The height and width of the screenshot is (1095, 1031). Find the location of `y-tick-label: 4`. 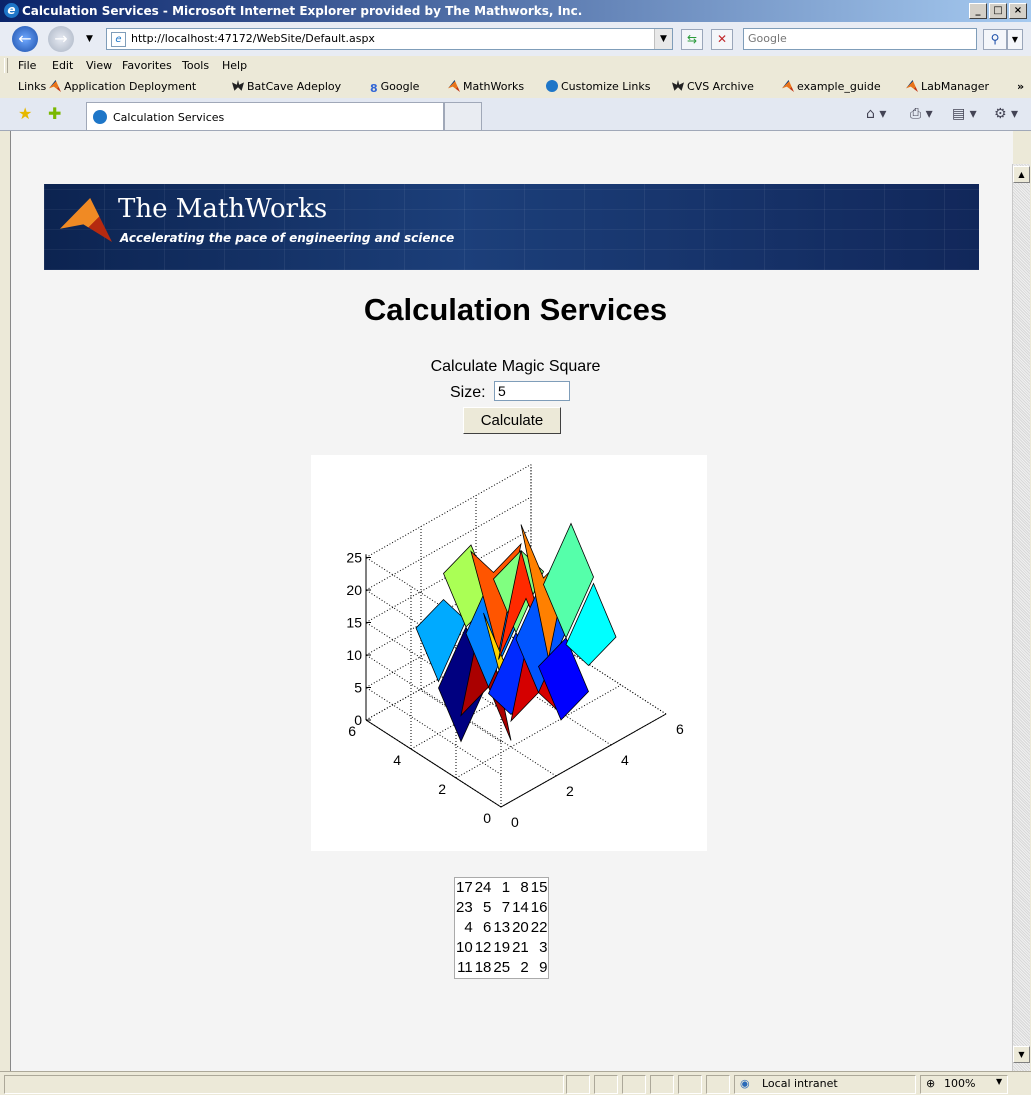

y-tick-label: 4 is located at coordinates (397, 760).